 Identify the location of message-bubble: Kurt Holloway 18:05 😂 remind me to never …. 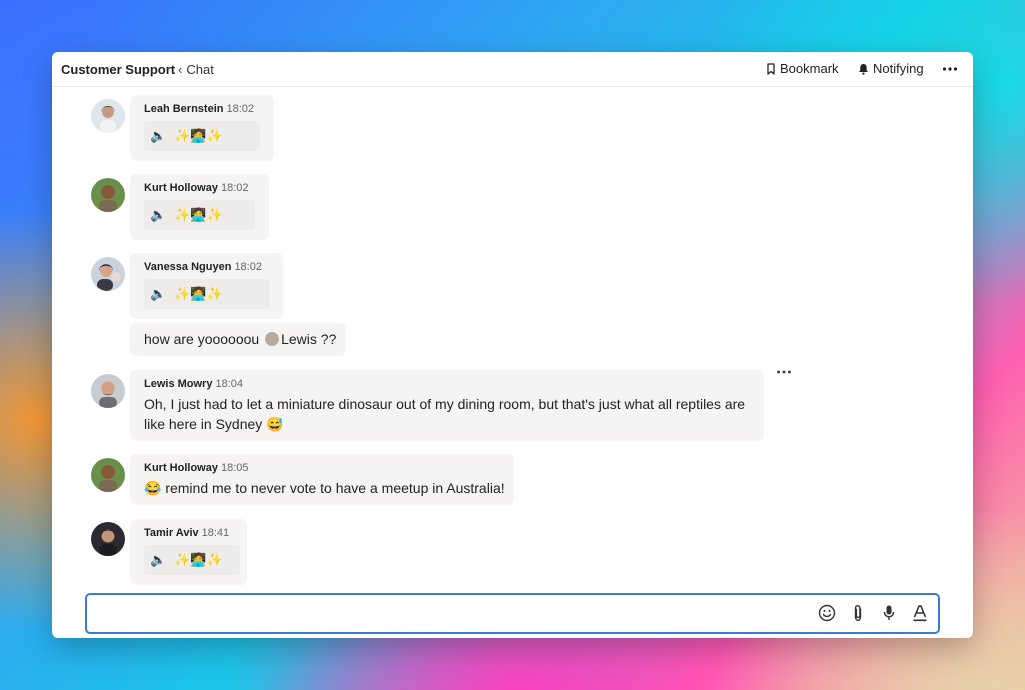
(322, 479).